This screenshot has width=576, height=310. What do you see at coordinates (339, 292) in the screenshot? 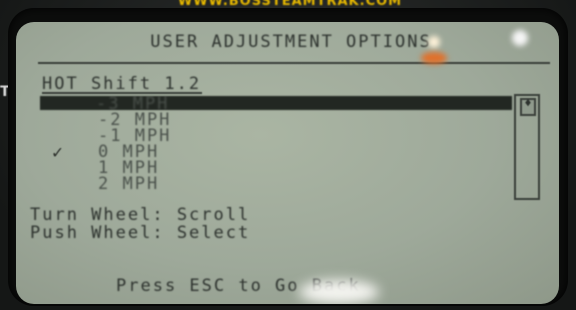
I see `glare-spot-bottom` at bounding box center [339, 292].